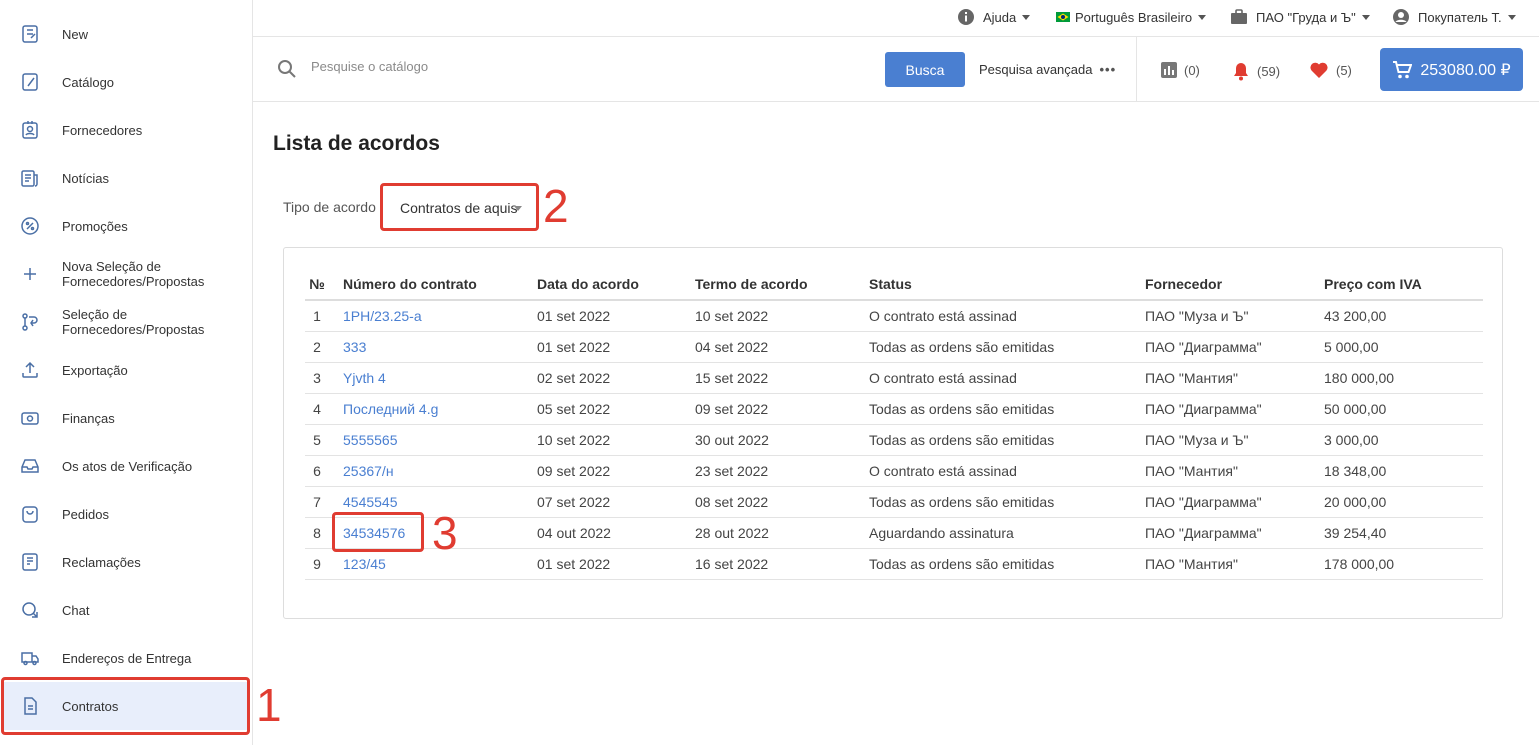 The height and width of the screenshot is (745, 1539). What do you see at coordinates (364, 564) in the screenshot?
I see `contract-link: 123/45` at bounding box center [364, 564].